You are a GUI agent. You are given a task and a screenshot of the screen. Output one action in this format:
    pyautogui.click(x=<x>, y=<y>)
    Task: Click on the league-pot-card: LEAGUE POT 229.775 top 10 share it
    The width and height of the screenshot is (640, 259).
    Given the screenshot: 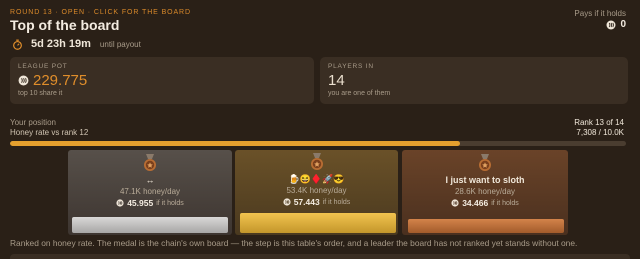 What is the action you would take?
    pyautogui.click(x=162, y=80)
    